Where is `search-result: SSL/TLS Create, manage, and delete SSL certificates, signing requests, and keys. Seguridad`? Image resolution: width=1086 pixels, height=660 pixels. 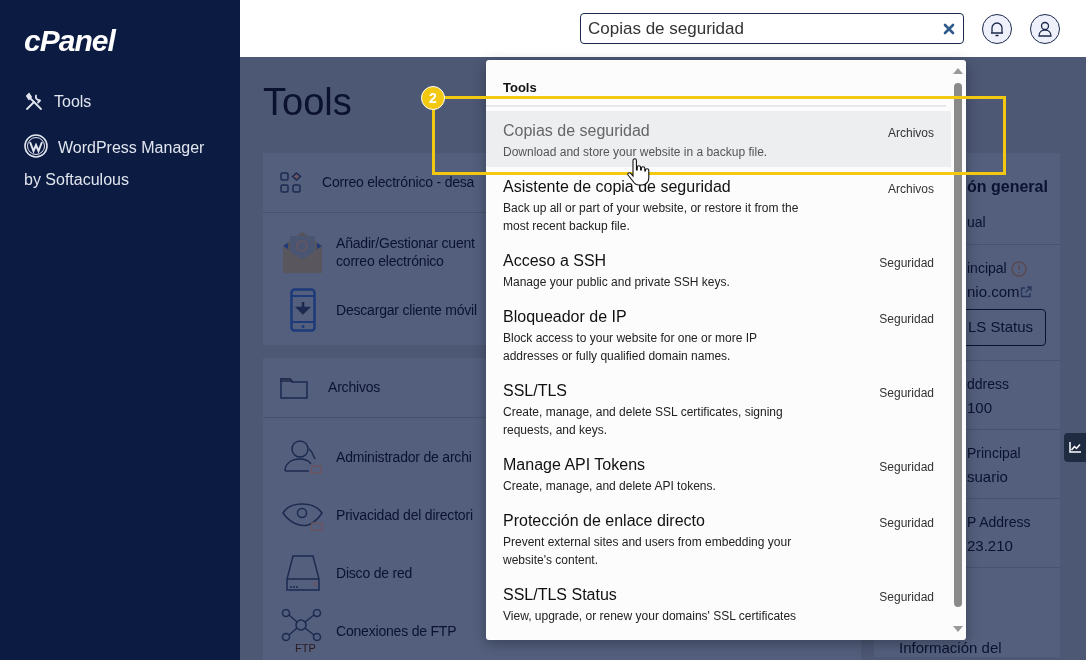
search-result: SSL/TLS Create, manage, and delete SSL certificates, signing requests, and keys. Seguridad is located at coordinates (718, 408).